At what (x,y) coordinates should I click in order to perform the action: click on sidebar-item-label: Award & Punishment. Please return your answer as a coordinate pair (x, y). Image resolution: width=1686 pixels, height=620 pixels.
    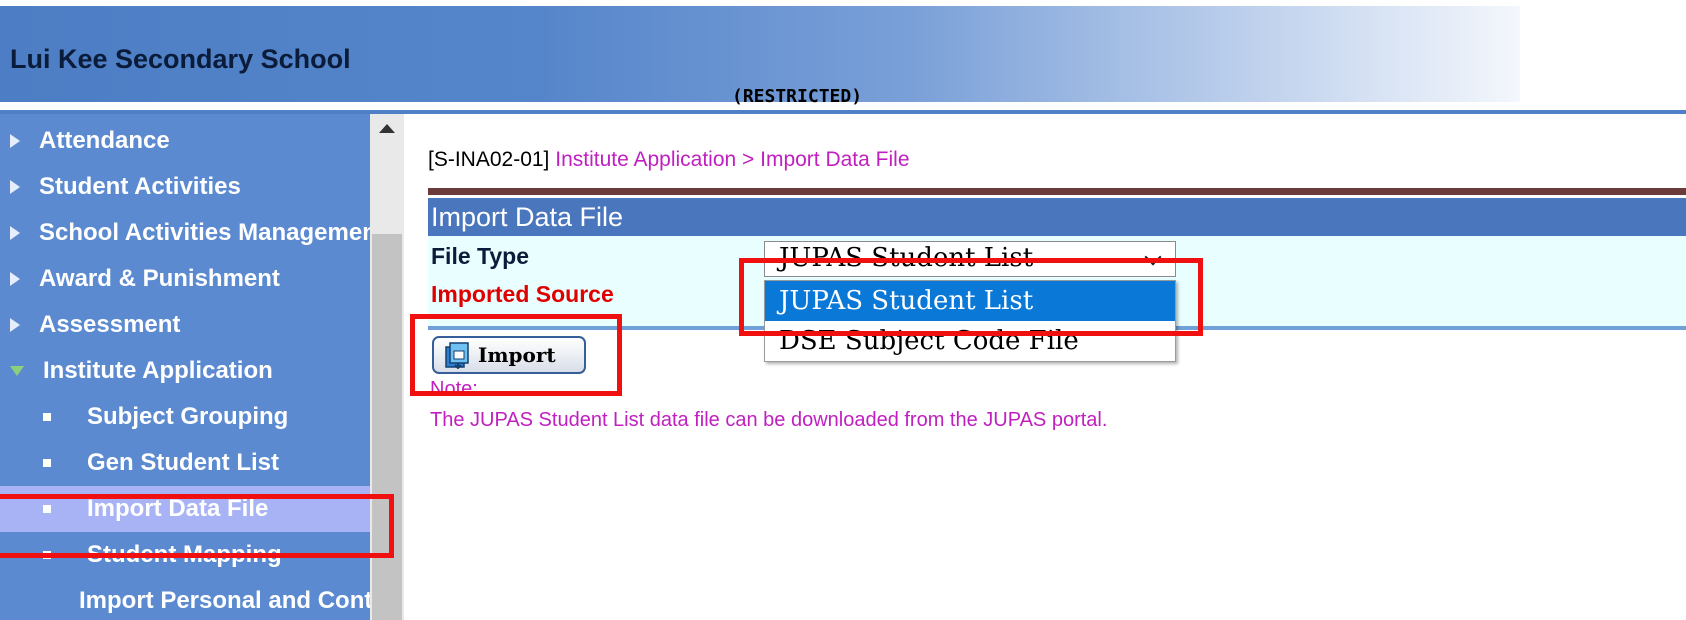
    Looking at the image, I should click on (159, 278).